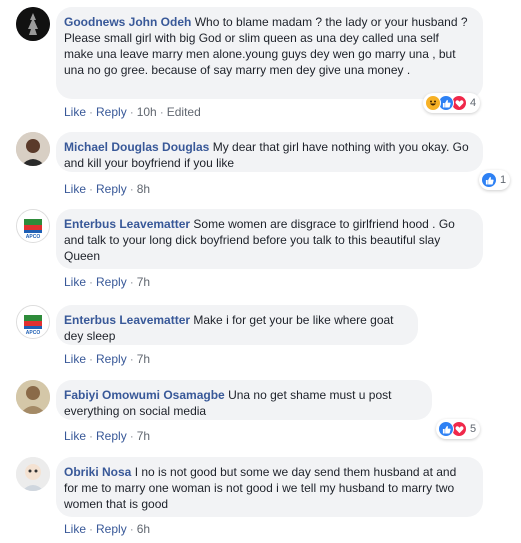  What do you see at coordinates (143, 529) in the screenshot?
I see `timestamp: 6h` at bounding box center [143, 529].